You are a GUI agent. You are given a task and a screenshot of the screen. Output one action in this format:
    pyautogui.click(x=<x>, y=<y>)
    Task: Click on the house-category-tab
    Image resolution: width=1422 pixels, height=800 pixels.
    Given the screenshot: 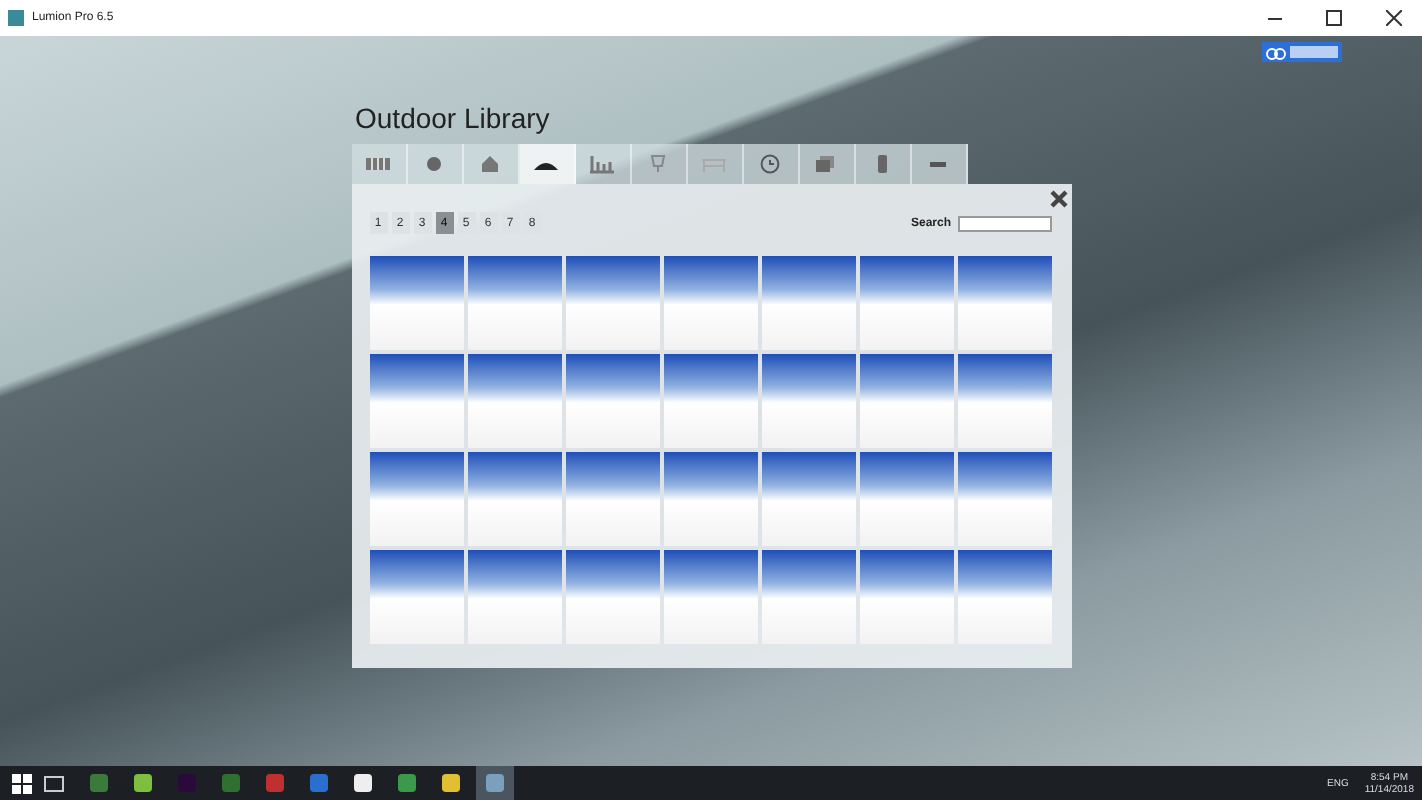 What is the action you would take?
    pyautogui.click(x=491, y=164)
    